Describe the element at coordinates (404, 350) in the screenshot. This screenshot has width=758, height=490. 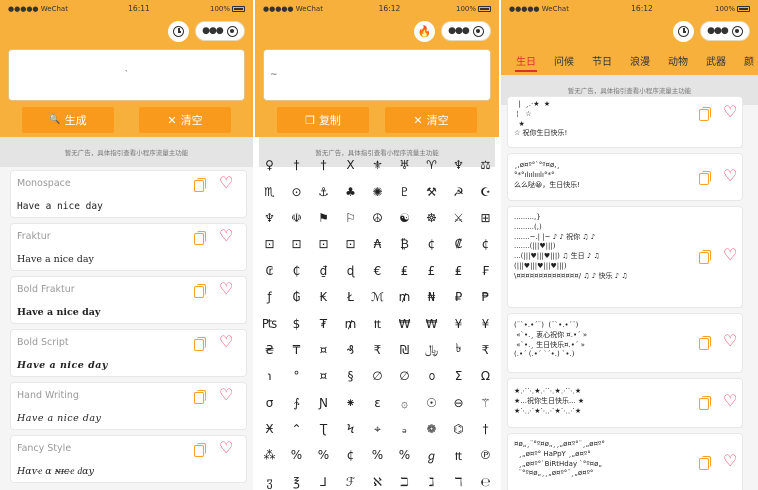
I see `symbol-cell: ₪` at that location.